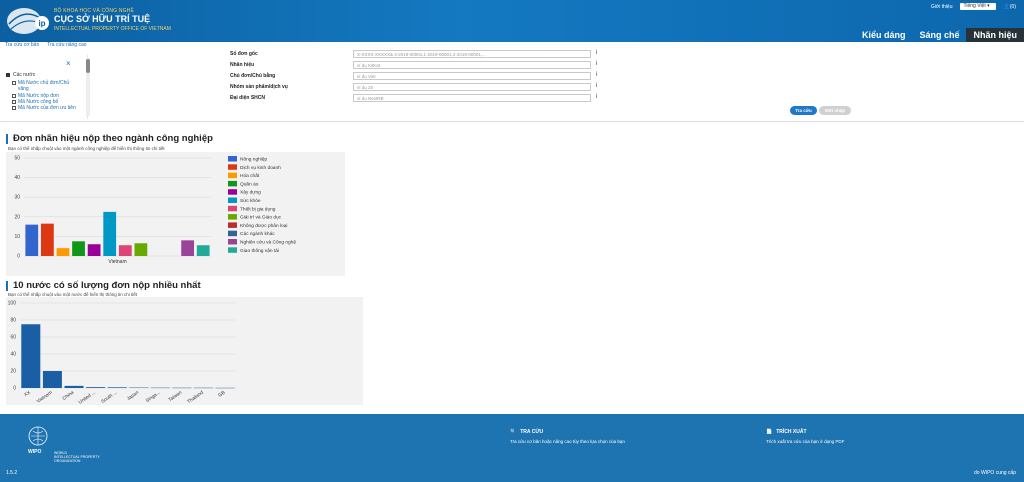 The width and height of the screenshot is (1024, 482). What do you see at coordinates (472, 76) in the screenshot?
I see `owner-input: ví dụ Viet` at bounding box center [472, 76].